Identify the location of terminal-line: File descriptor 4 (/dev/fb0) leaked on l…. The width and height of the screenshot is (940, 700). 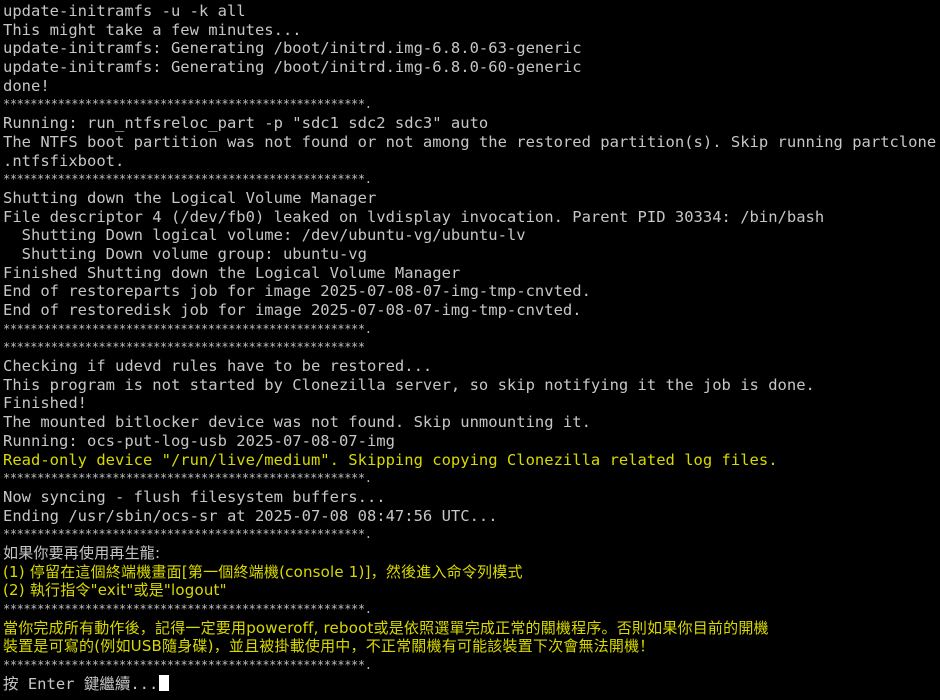
(414, 216).